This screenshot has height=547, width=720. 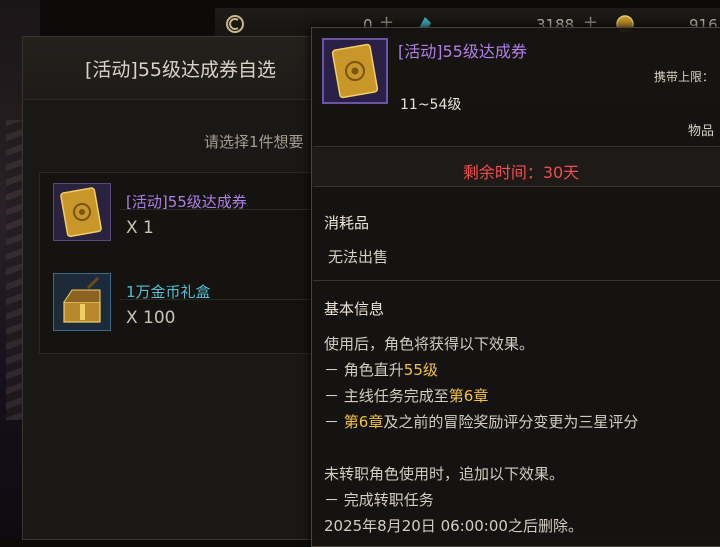 What do you see at coordinates (254, 142) in the screenshot?
I see `dialog-prompt: 请选择1件想要` at bounding box center [254, 142].